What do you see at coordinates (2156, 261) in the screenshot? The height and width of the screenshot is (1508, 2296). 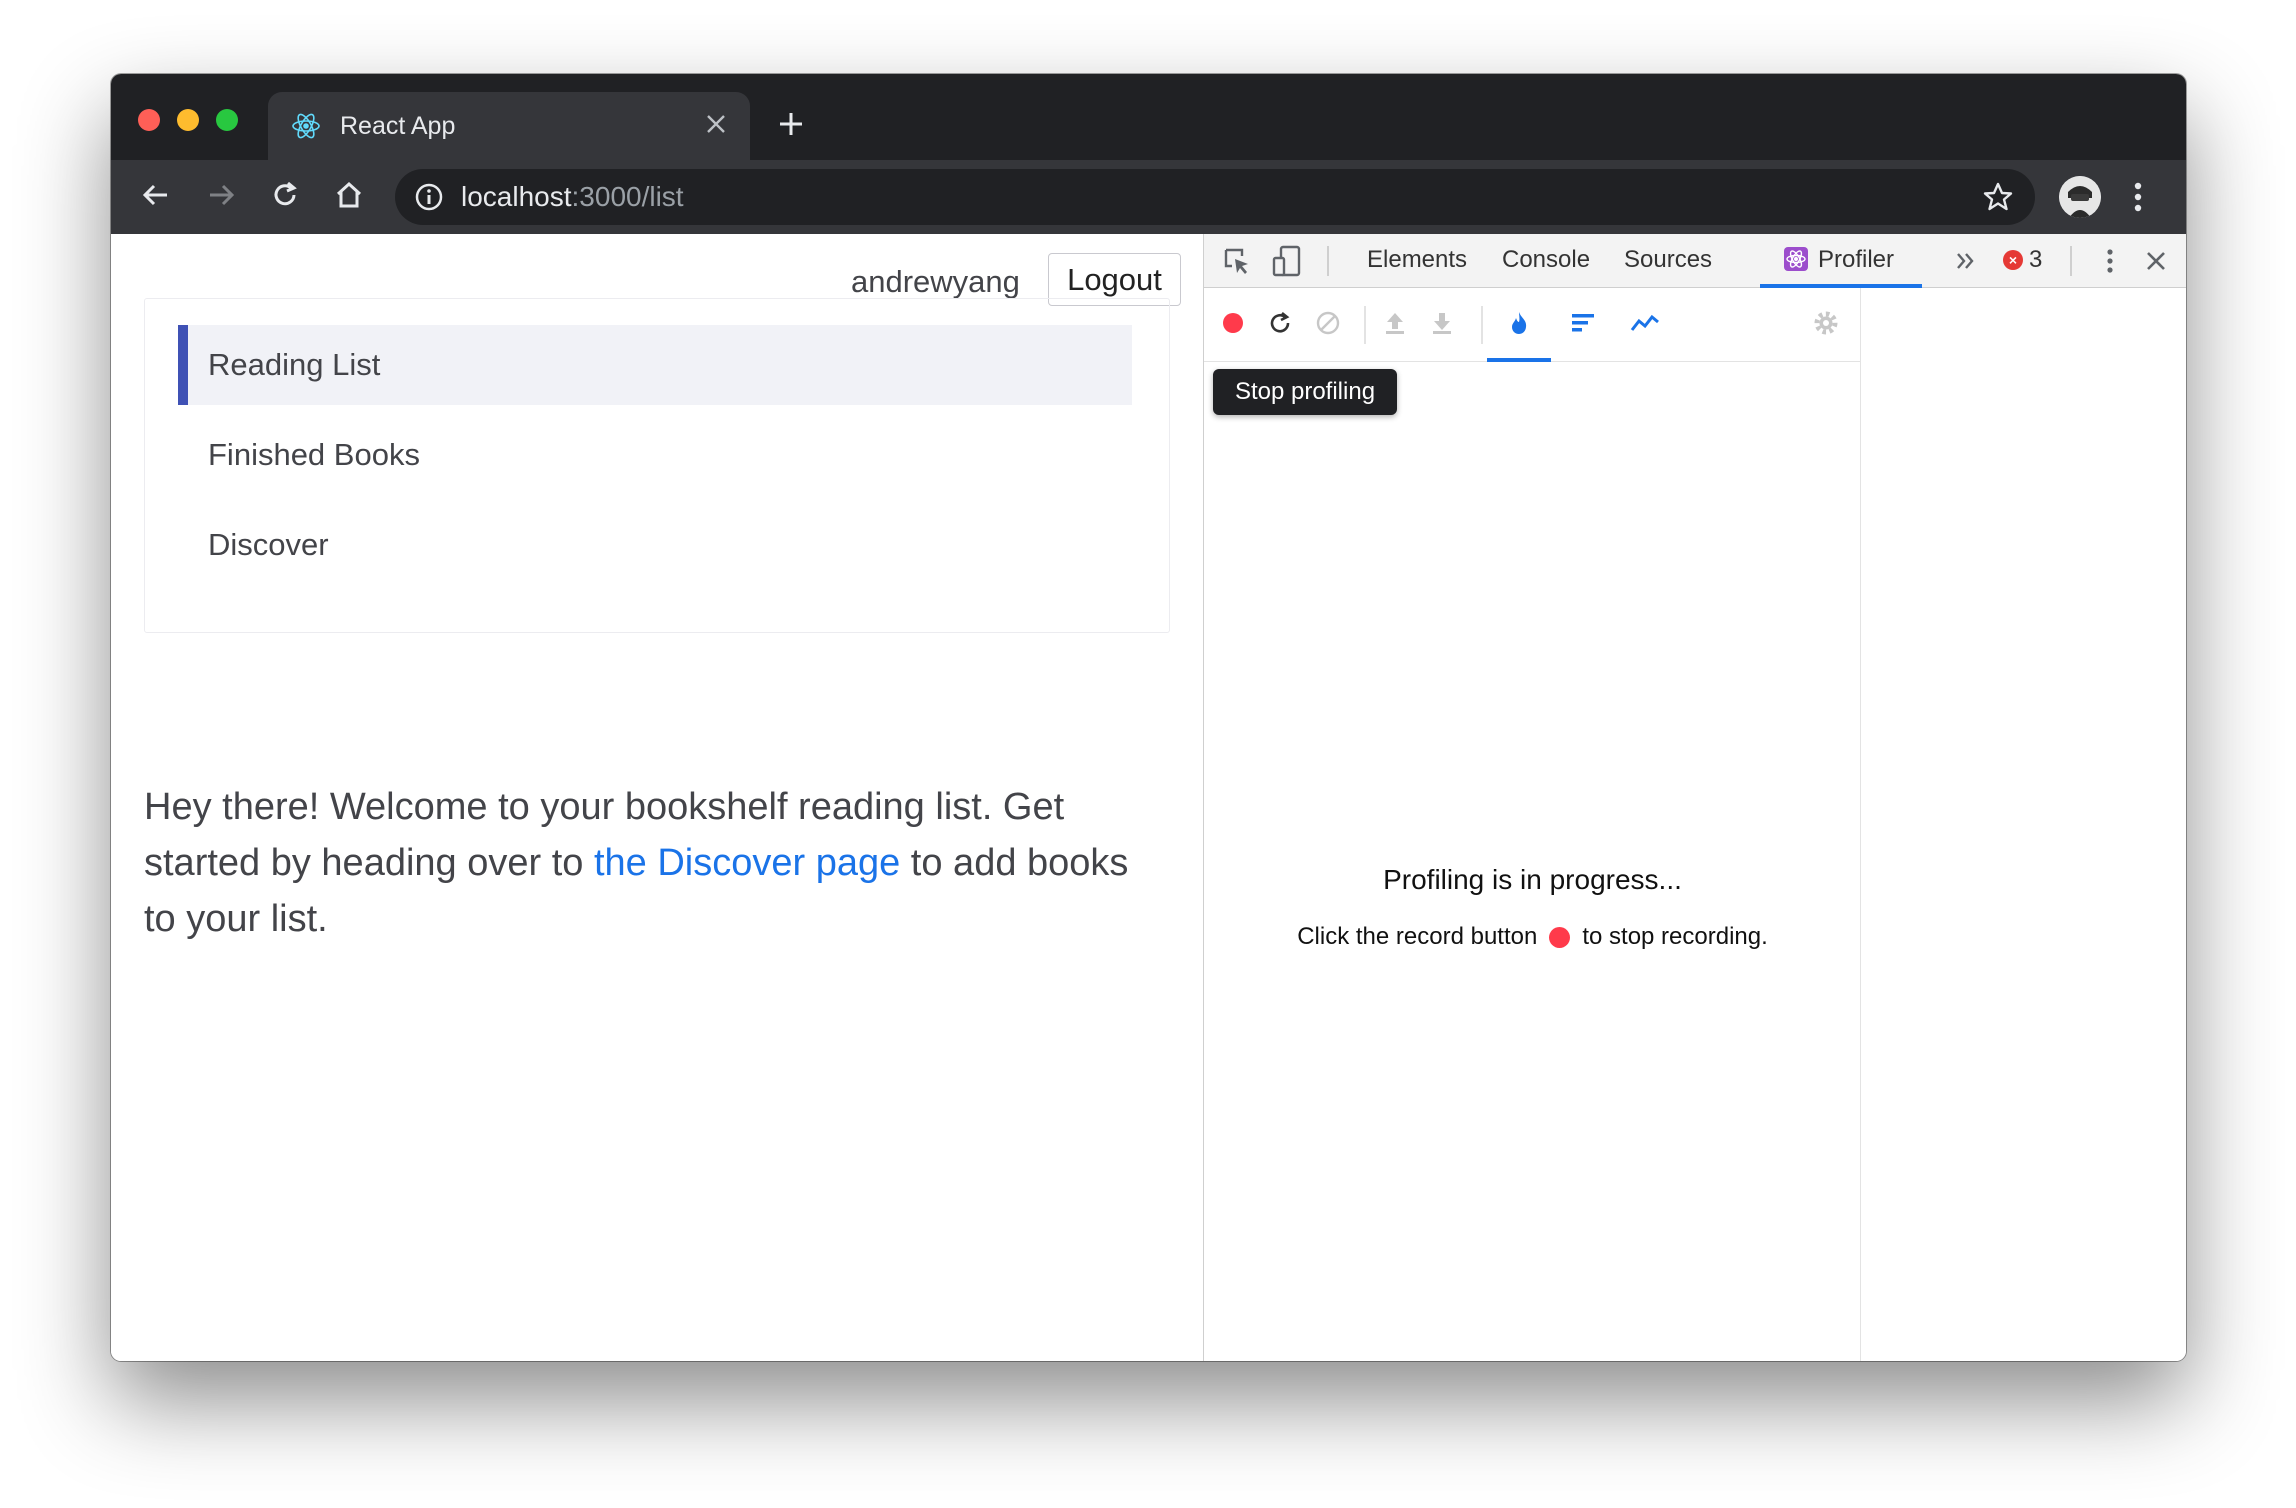 I see `close-devtools-icon` at bounding box center [2156, 261].